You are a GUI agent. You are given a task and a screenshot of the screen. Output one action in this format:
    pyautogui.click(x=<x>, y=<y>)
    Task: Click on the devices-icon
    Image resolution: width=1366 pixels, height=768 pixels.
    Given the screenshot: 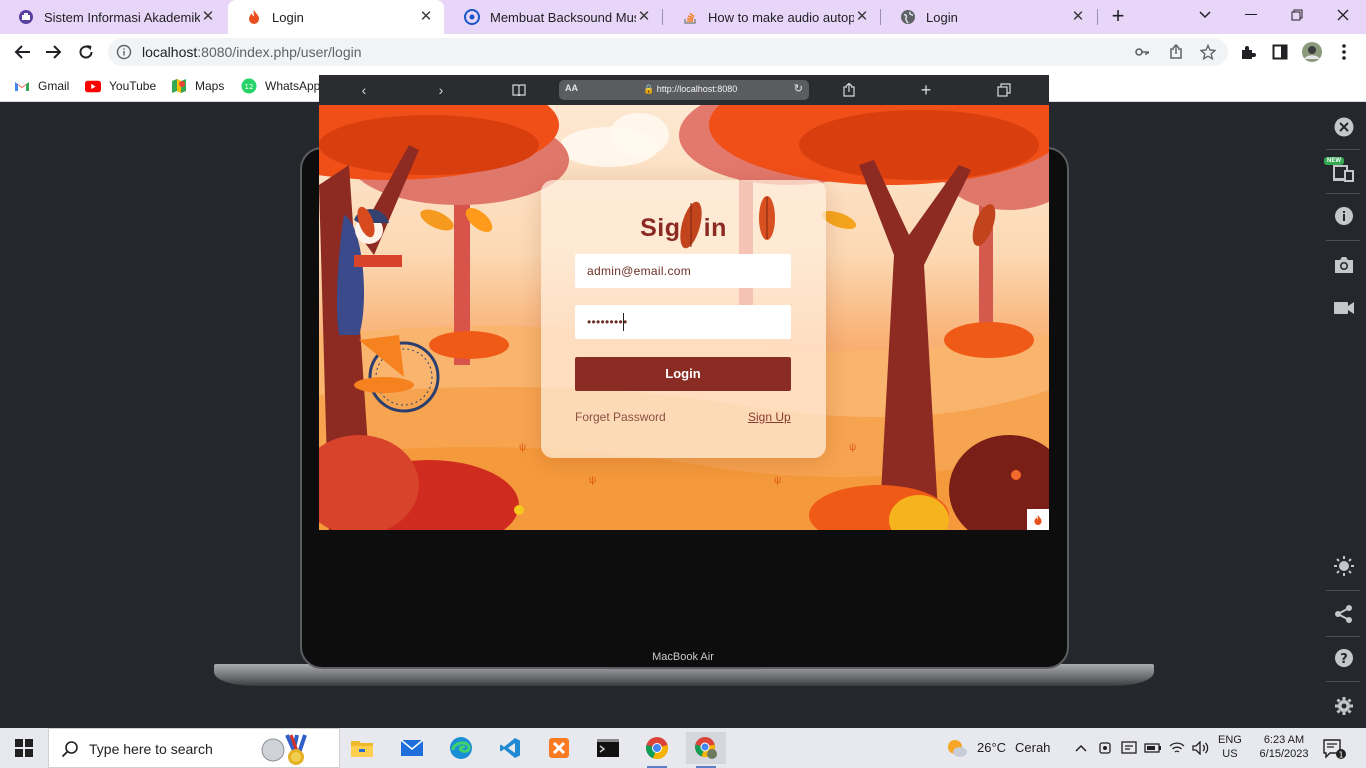 What is the action you would take?
    pyautogui.click(x=1344, y=173)
    